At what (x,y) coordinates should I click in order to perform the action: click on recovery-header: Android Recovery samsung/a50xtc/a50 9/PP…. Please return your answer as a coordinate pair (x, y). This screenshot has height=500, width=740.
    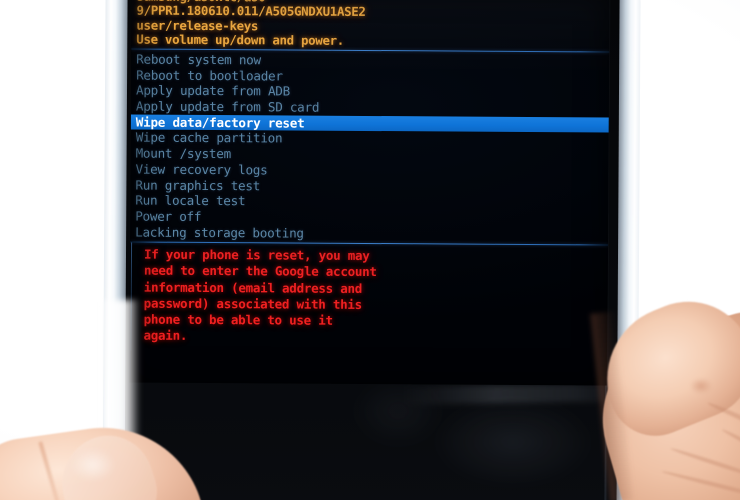
    Looking at the image, I should click on (370, 24).